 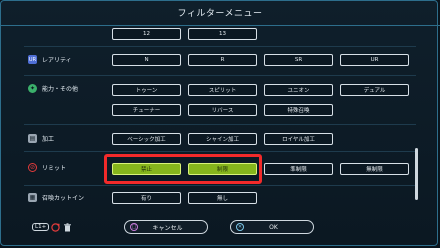 What do you see at coordinates (416, 174) in the screenshot?
I see `scrollbar` at bounding box center [416, 174].